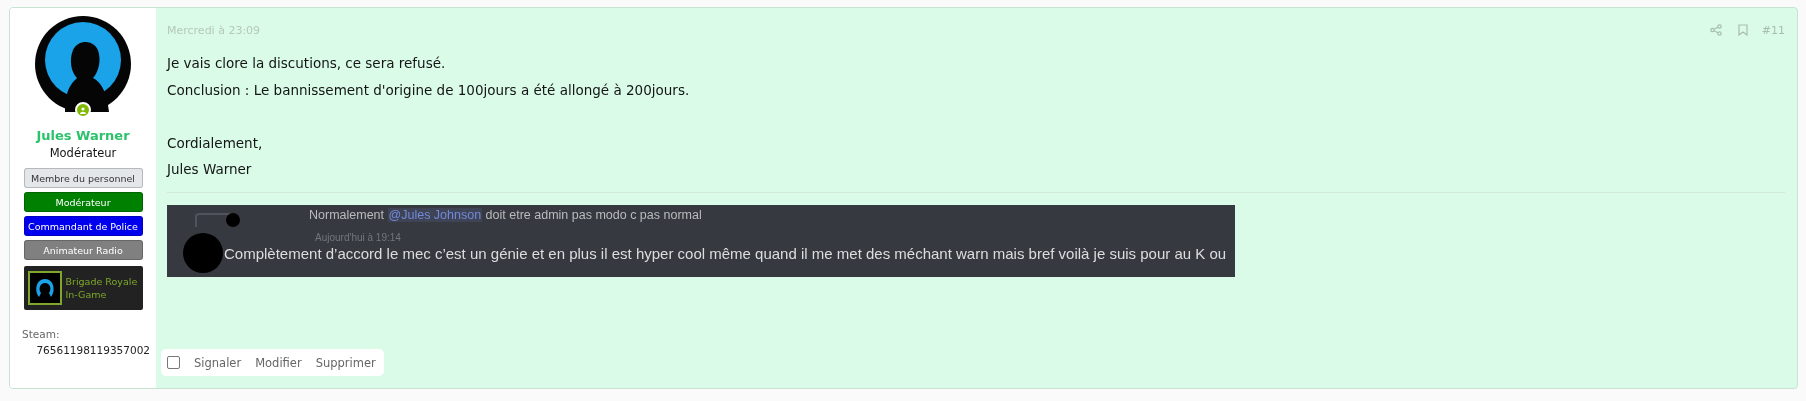 This screenshot has height=401, width=1806. I want to click on post-text-line: Cordialement,, so click(215, 143).